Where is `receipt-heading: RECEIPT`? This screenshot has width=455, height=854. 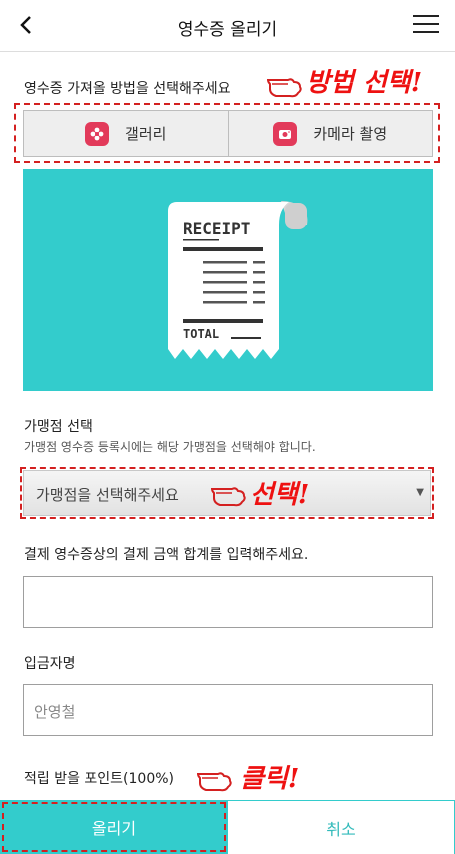 receipt-heading: RECEIPT is located at coordinates (217, 228).